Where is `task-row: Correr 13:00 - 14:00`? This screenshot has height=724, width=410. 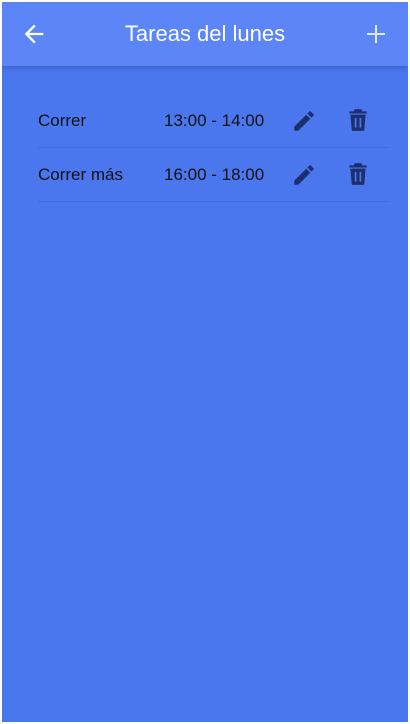 task-row: Correr 13:00 - 14:00 is located at coordinates (213, 121).